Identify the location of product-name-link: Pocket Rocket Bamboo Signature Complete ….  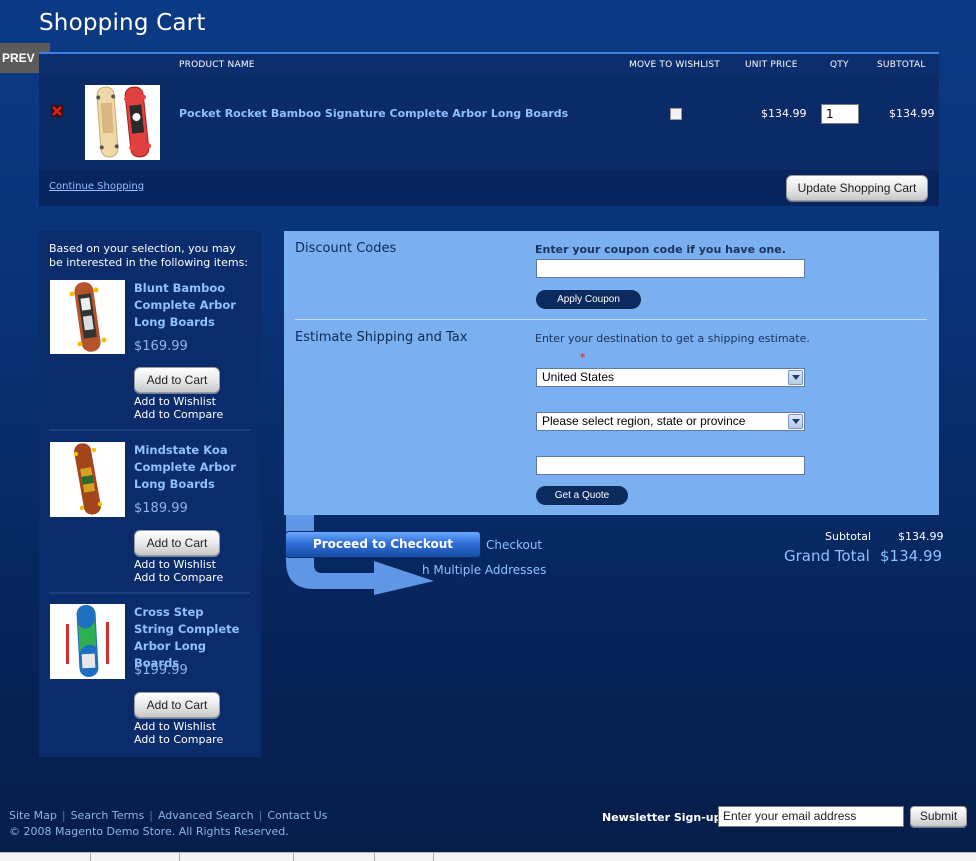
(373, 113).